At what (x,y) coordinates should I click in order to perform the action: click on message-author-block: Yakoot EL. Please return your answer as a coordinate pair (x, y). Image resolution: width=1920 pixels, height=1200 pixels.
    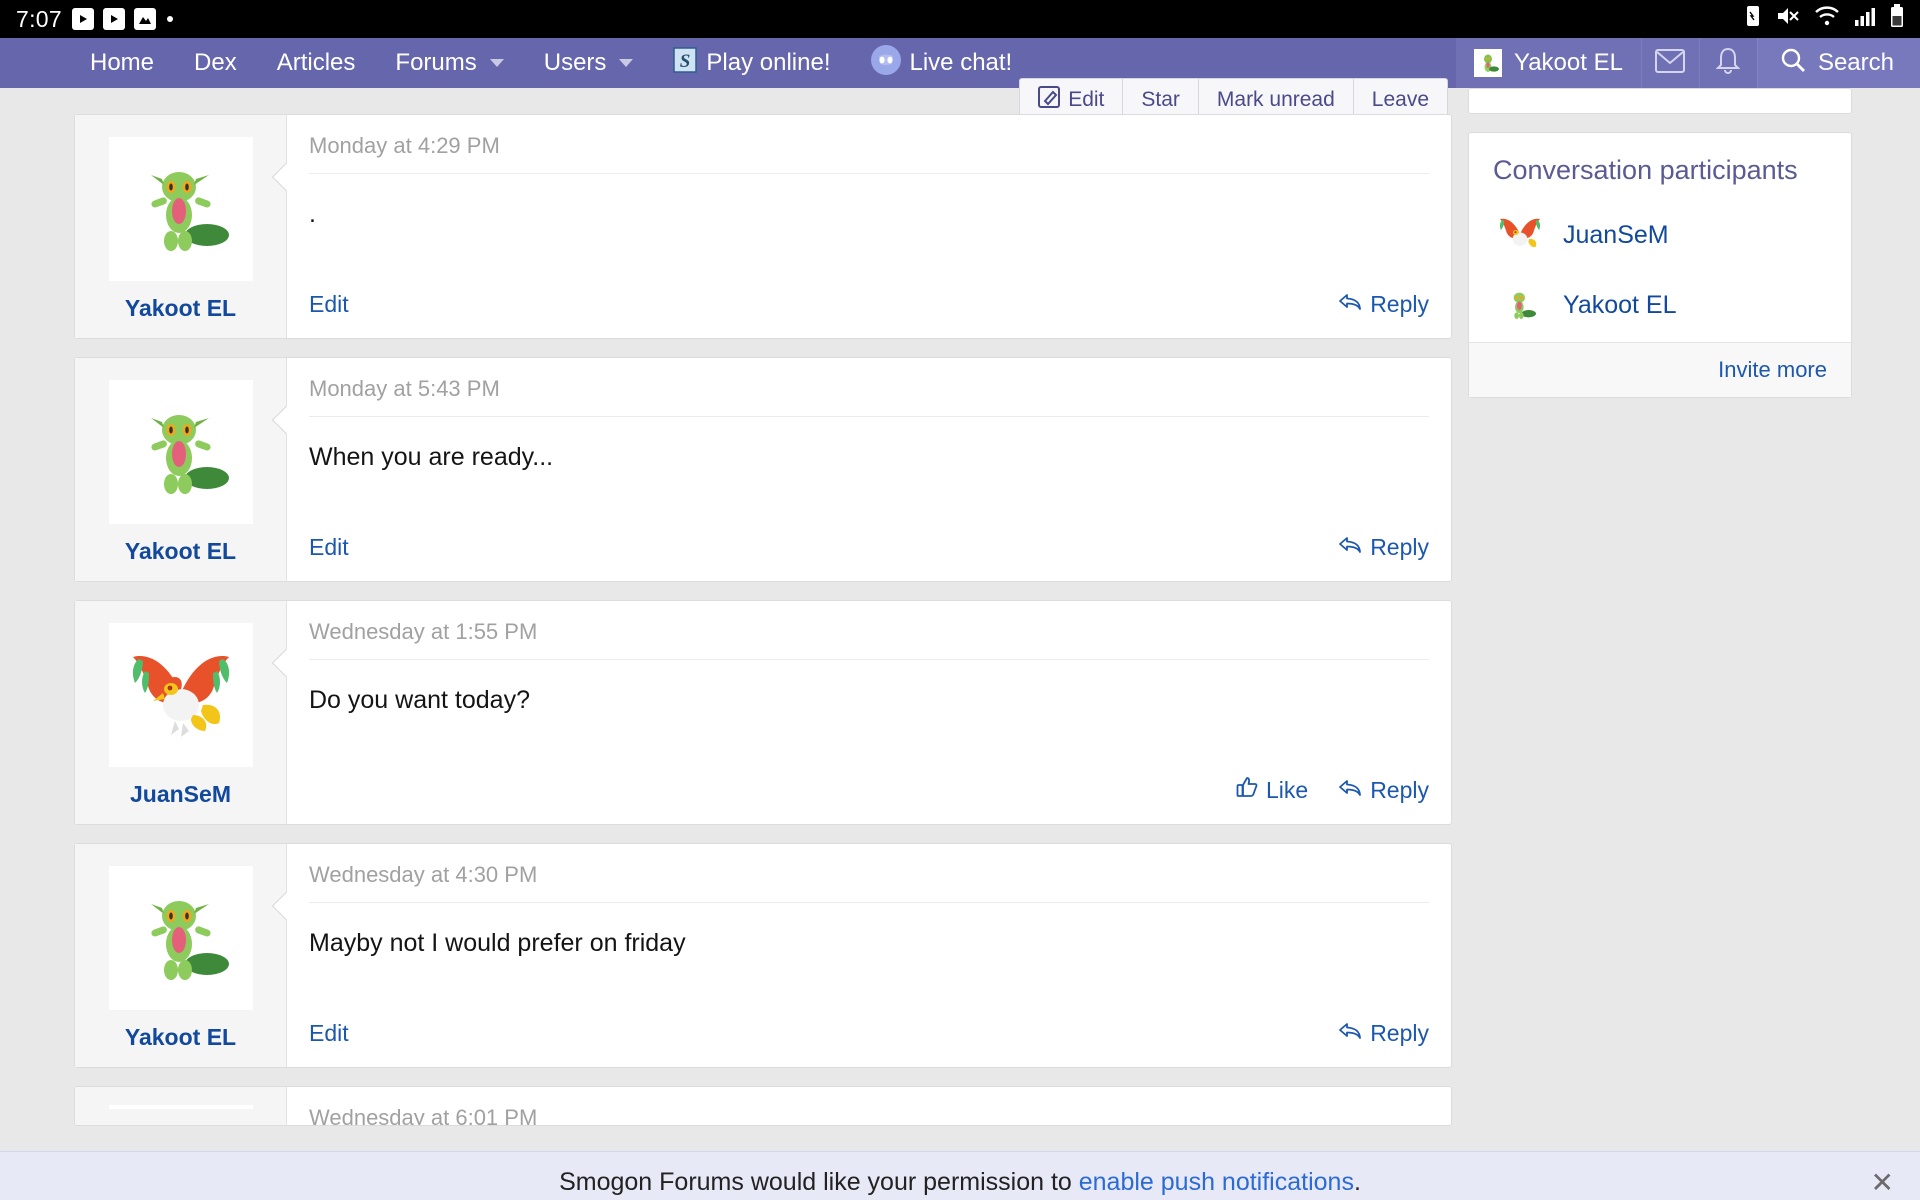
    Looking at the image, I should click on (181, 469).